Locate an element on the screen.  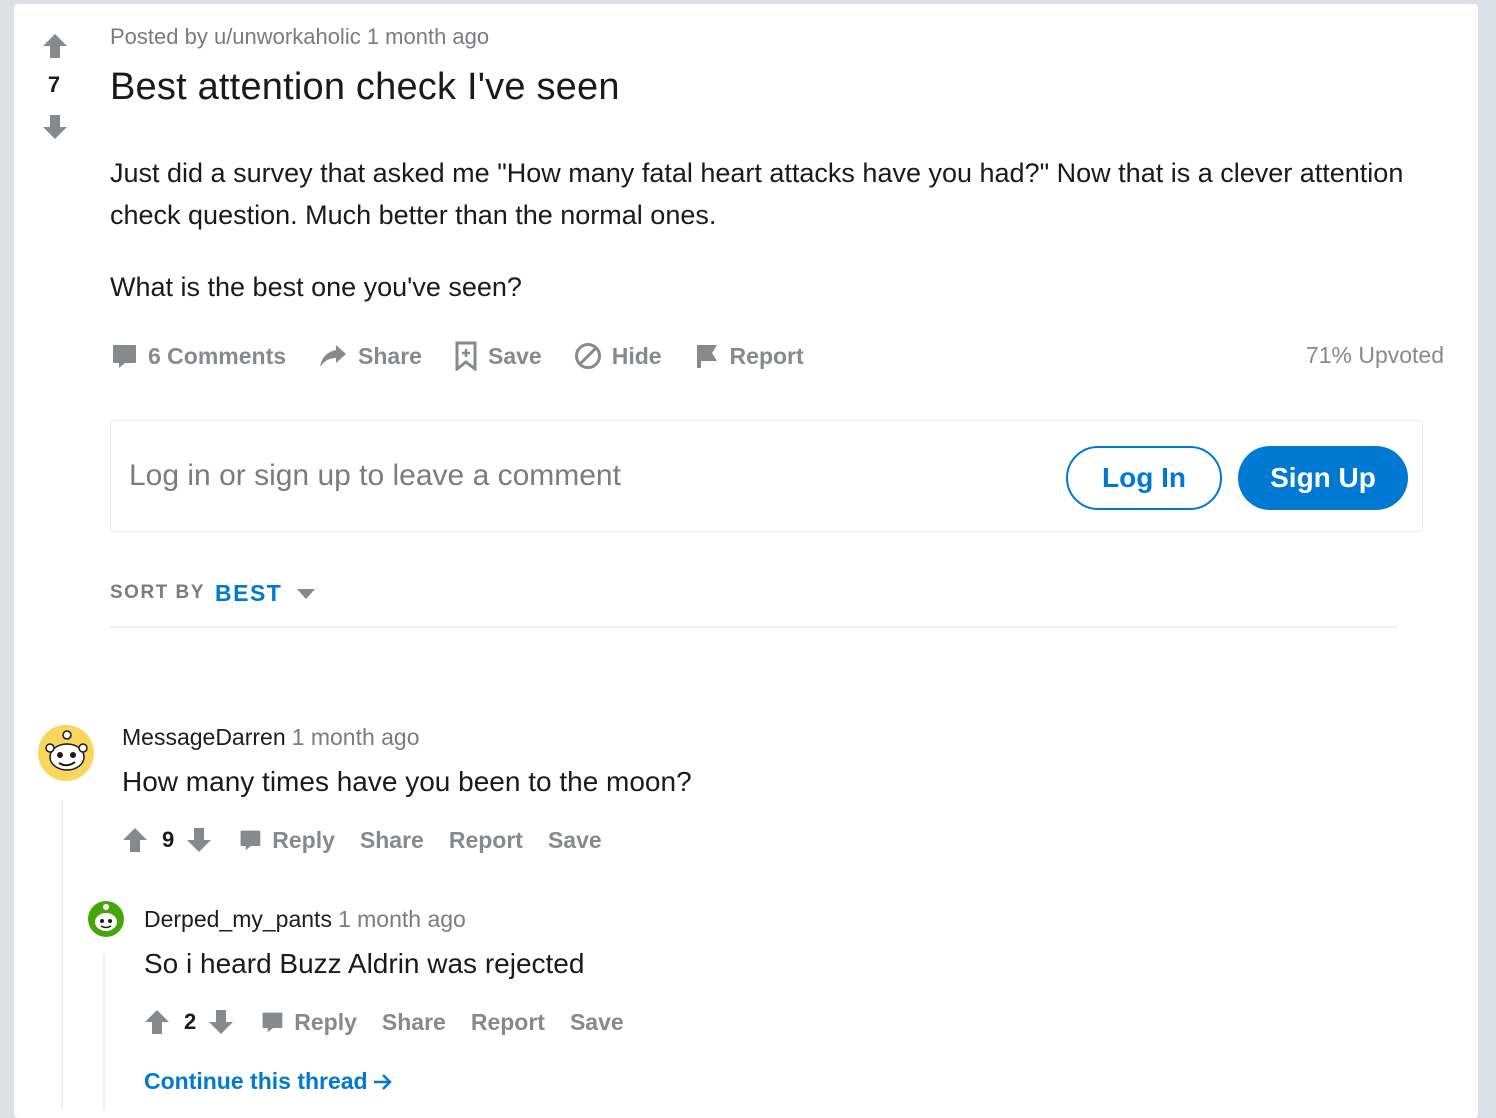
post-title: Best attention check I've seen is located at coordinates (365, 87).